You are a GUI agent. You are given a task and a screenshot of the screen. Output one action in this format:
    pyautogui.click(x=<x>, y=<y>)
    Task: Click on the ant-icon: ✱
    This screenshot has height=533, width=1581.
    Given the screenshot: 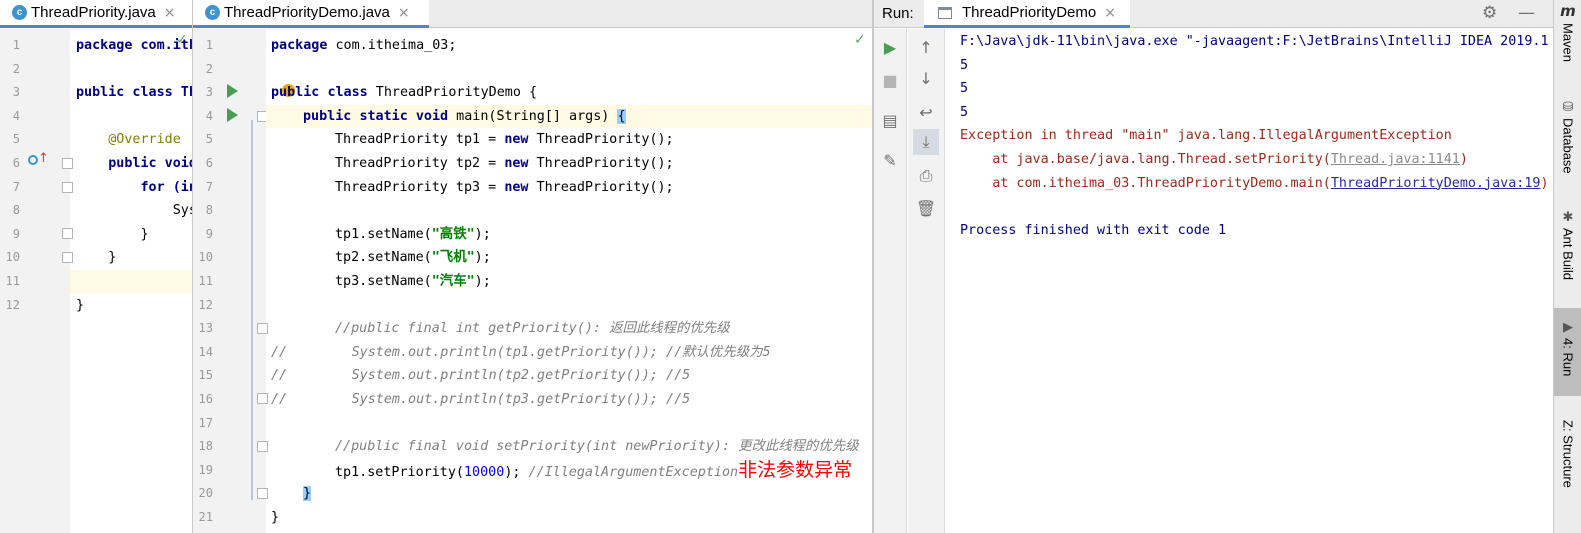 What is the action you would take?
    pyautogui.click(x=1568, y=217)
    